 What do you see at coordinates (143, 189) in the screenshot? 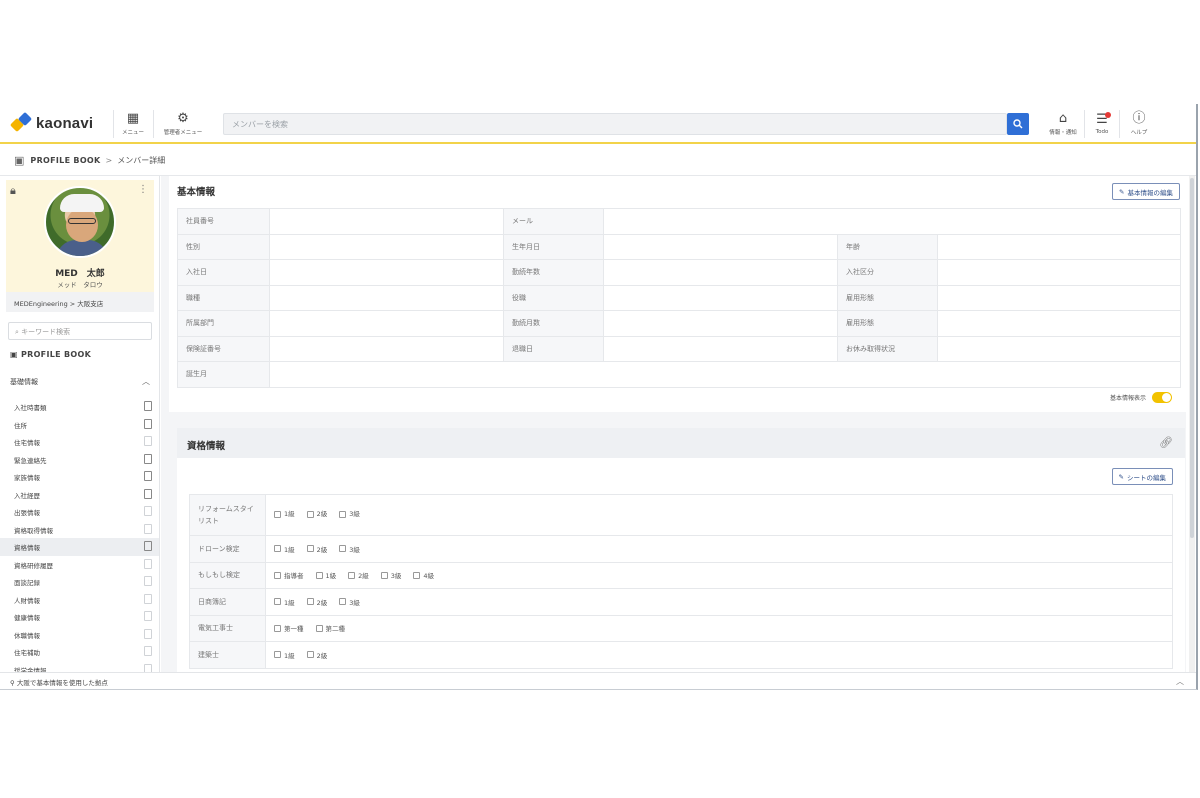
I see `more-vert-icon: ⋮` at bounding box center [143, 189].